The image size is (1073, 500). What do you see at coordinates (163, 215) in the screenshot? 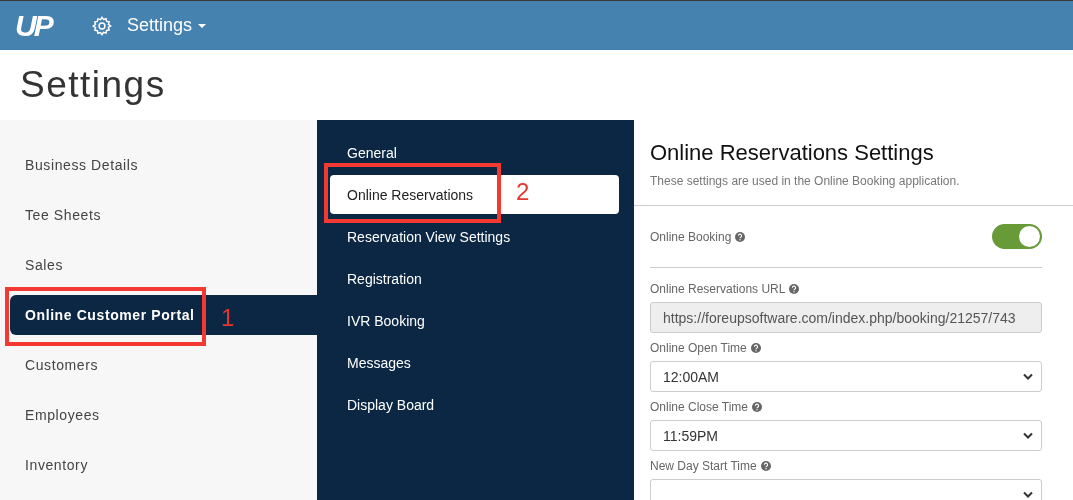
I see `sidebar-item: Tee Sheets` at bounding box center [163, 215].